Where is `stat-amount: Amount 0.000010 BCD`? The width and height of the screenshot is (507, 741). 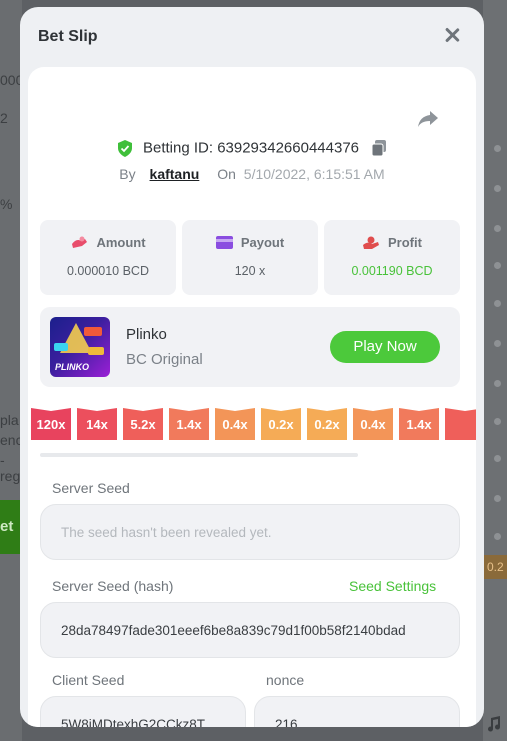 stat-amount: Amount 0.000010 BCD is located at coordinates (108, 257).